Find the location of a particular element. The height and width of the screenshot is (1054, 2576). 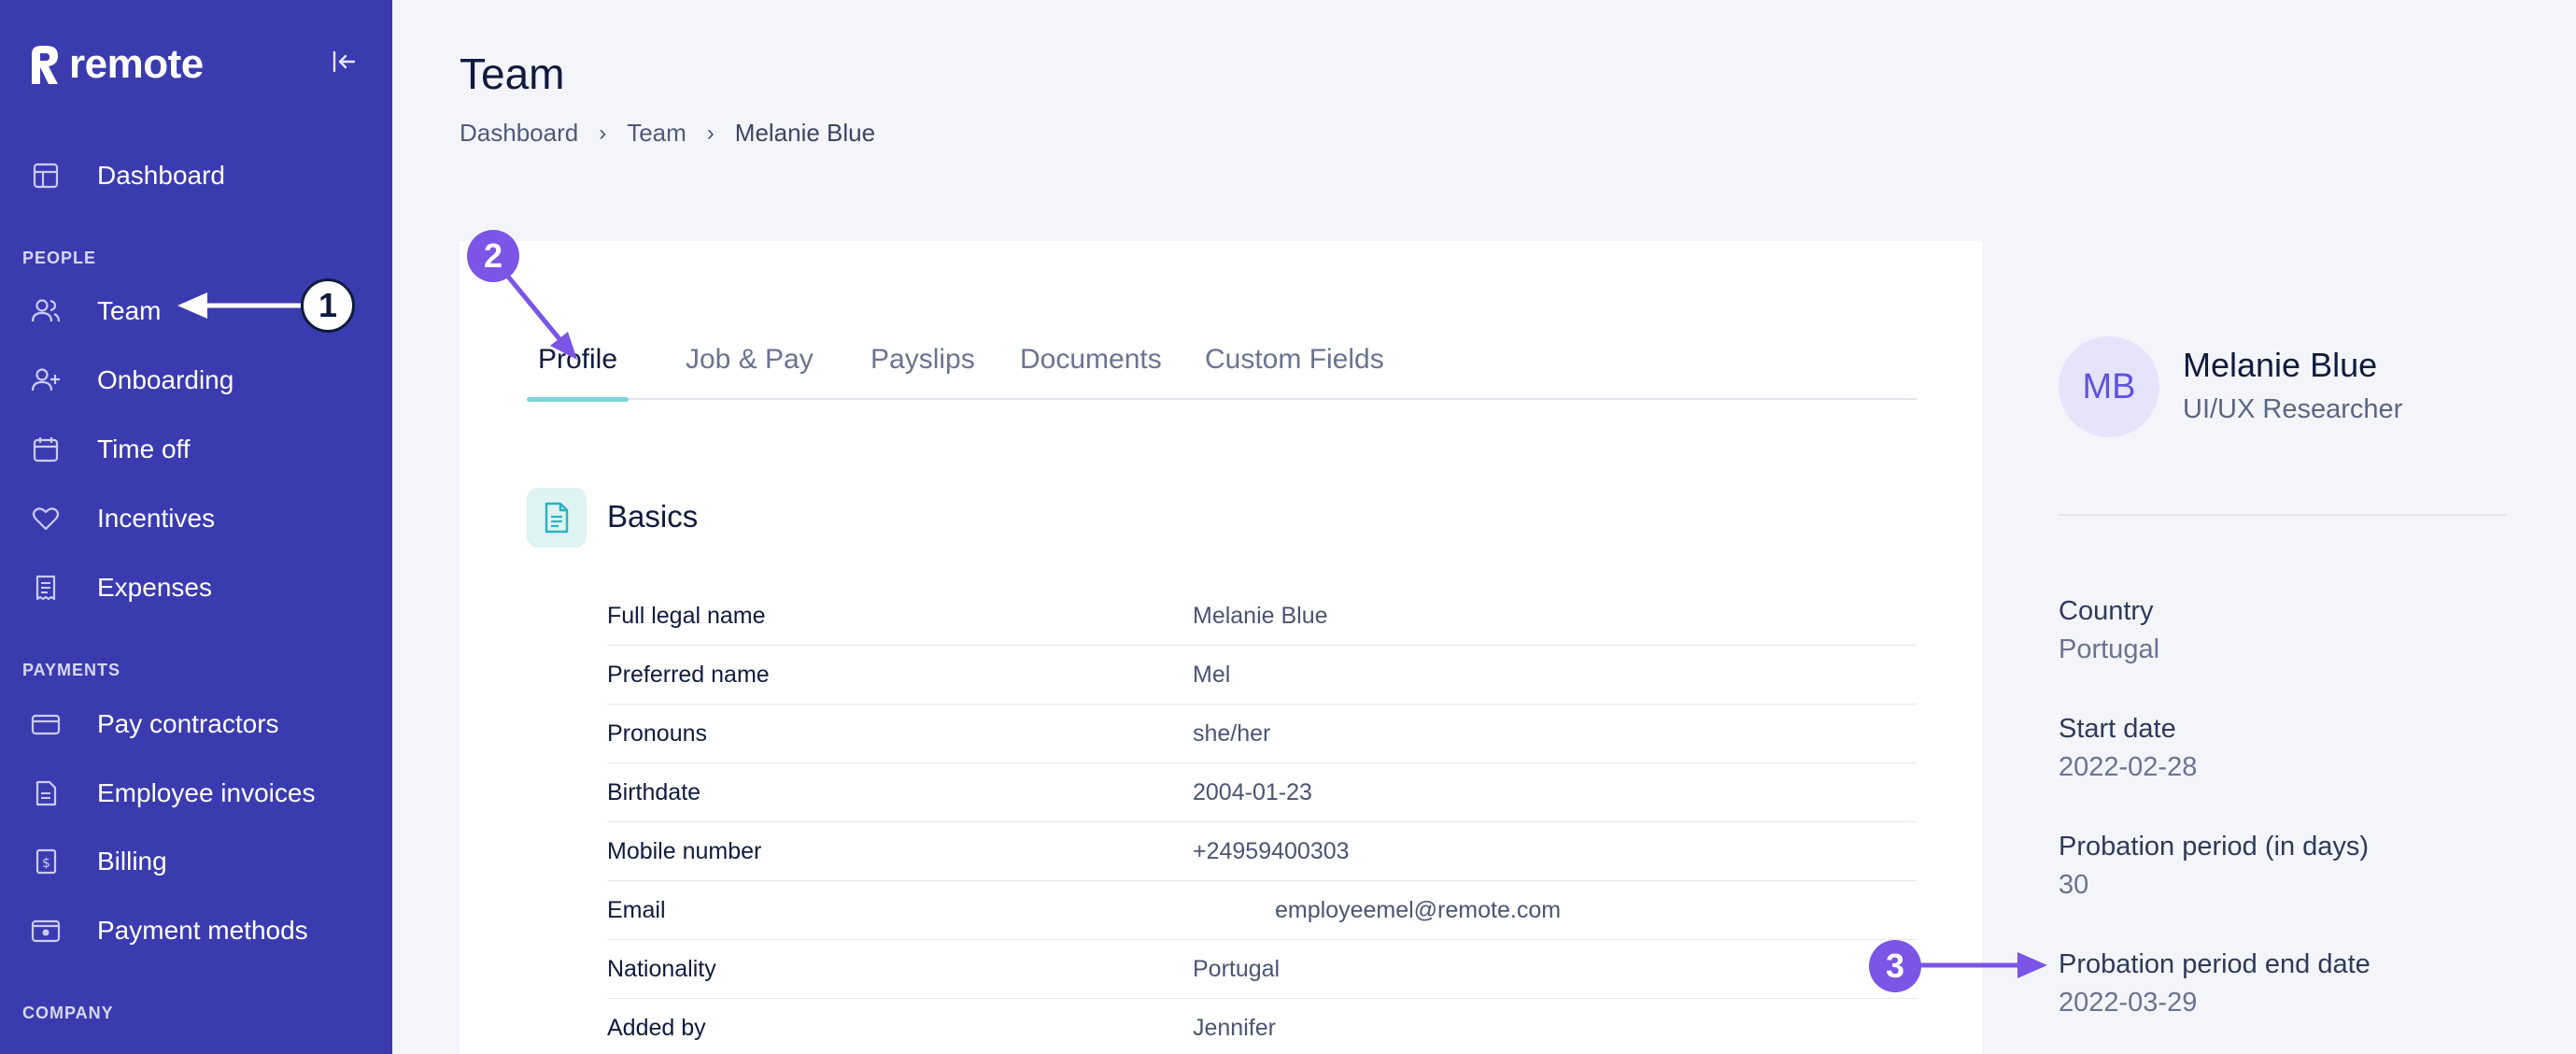

dollar-doc-icon: $ is located at coordinates (46, 862).